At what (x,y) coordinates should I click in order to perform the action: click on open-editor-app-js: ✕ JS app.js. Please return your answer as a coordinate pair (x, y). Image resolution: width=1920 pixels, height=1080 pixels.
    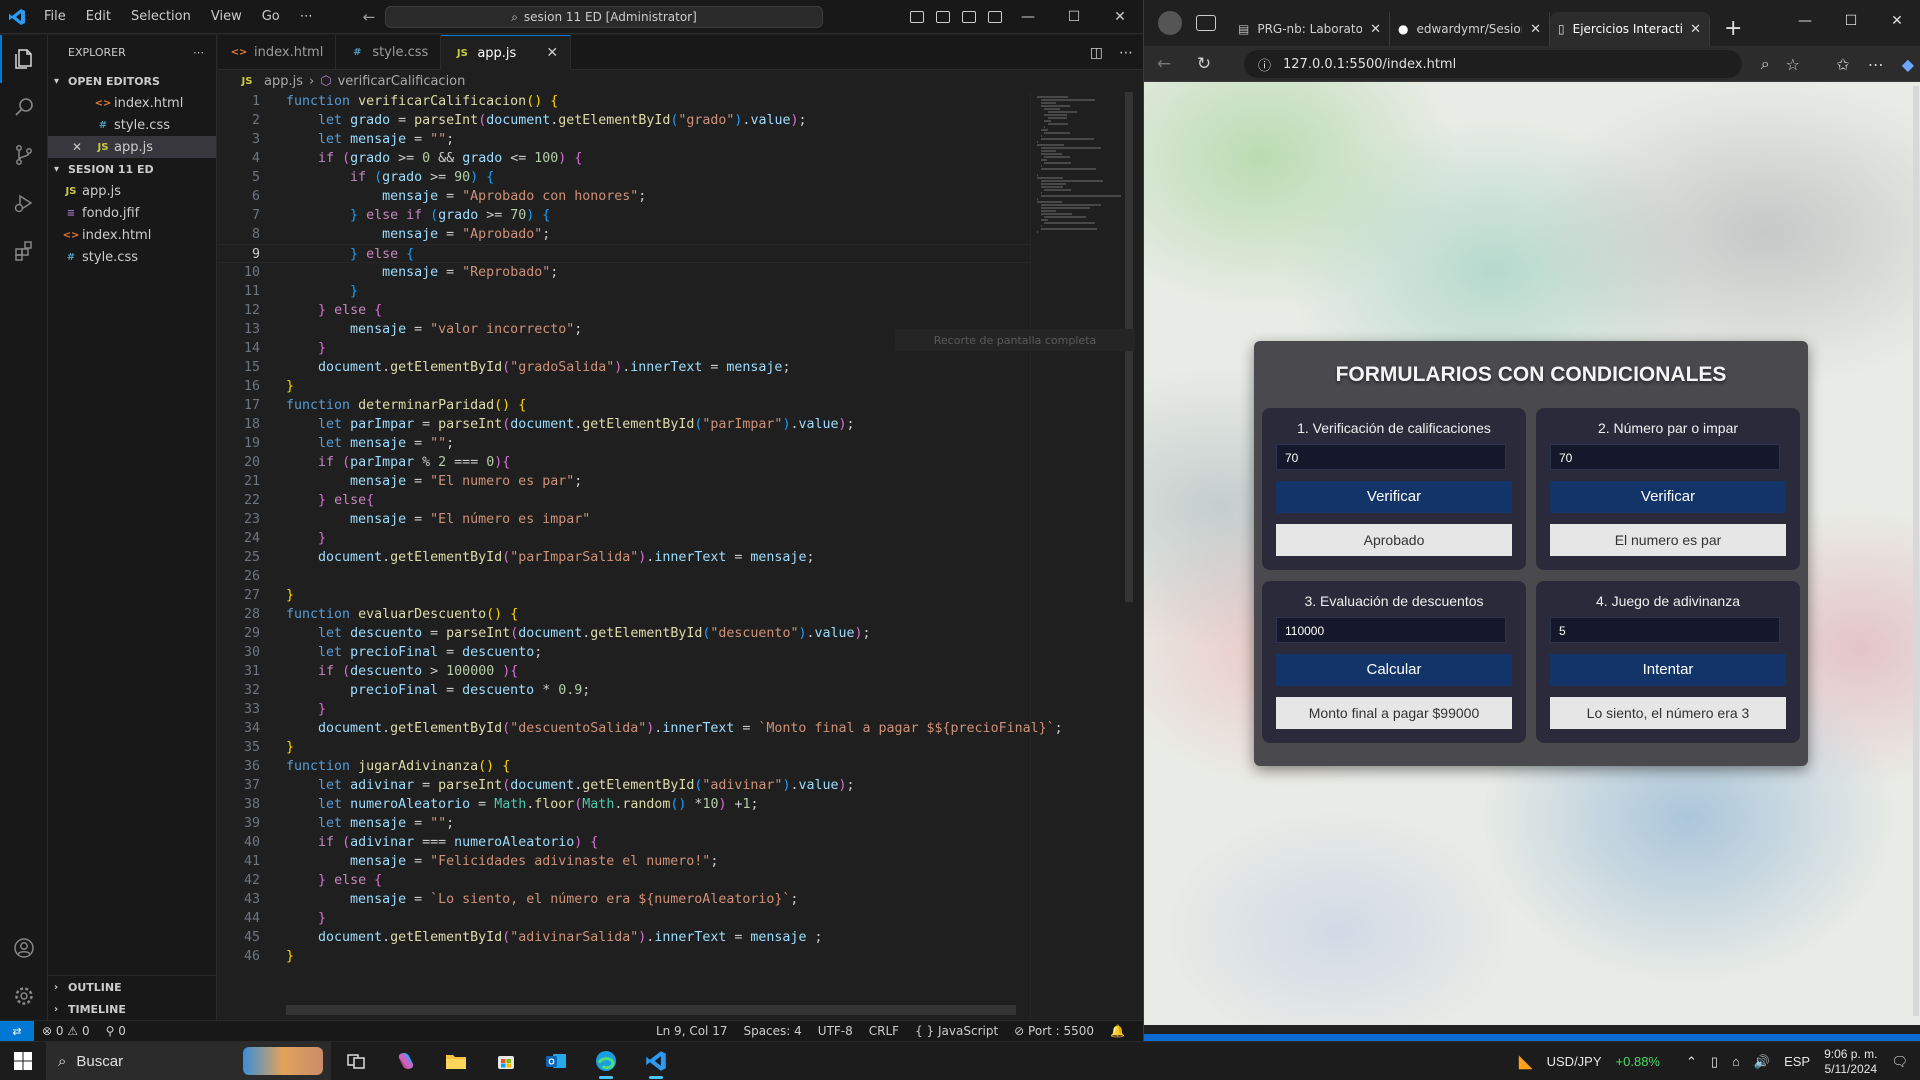
    Looking at the image, I should click on (132, 147).